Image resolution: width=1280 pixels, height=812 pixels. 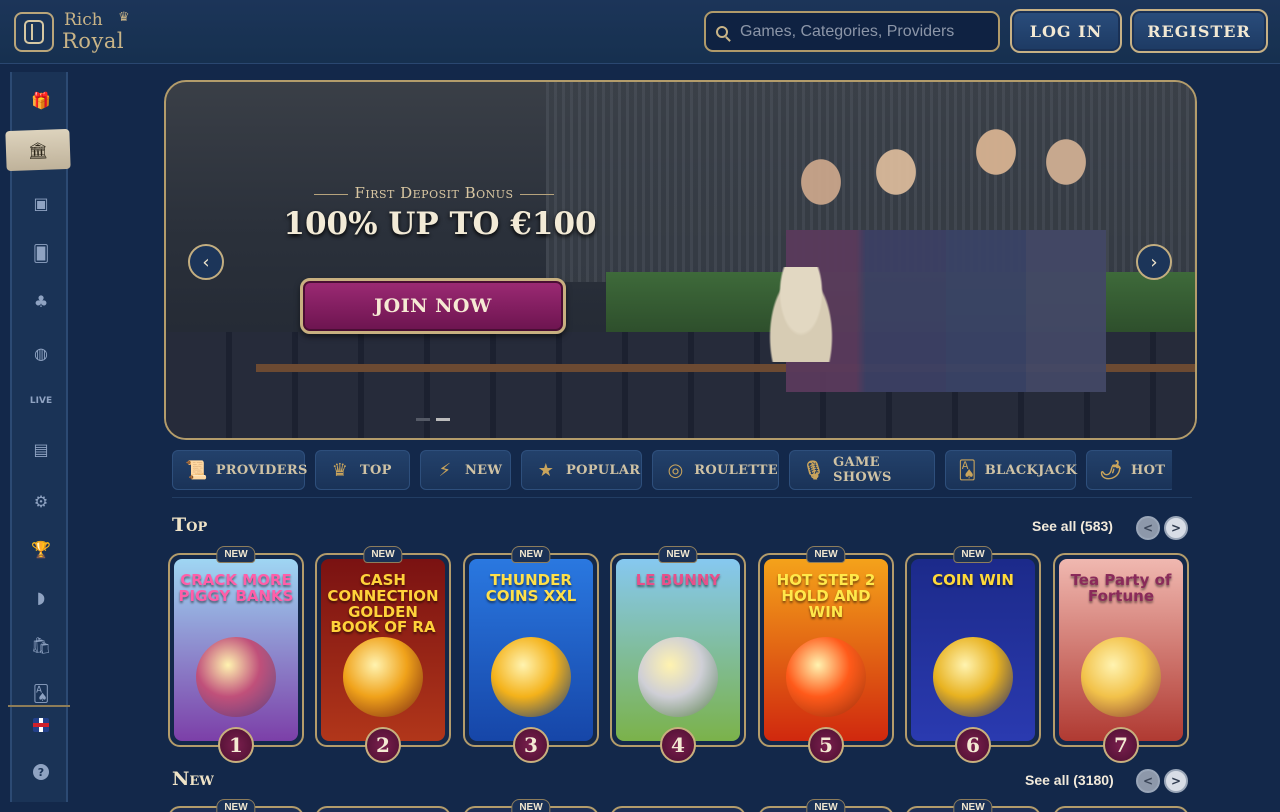 What do you see at coordinates (484, 470) in the screenshot?
I see `category-label: NEW` at bounding box center [484, 470].